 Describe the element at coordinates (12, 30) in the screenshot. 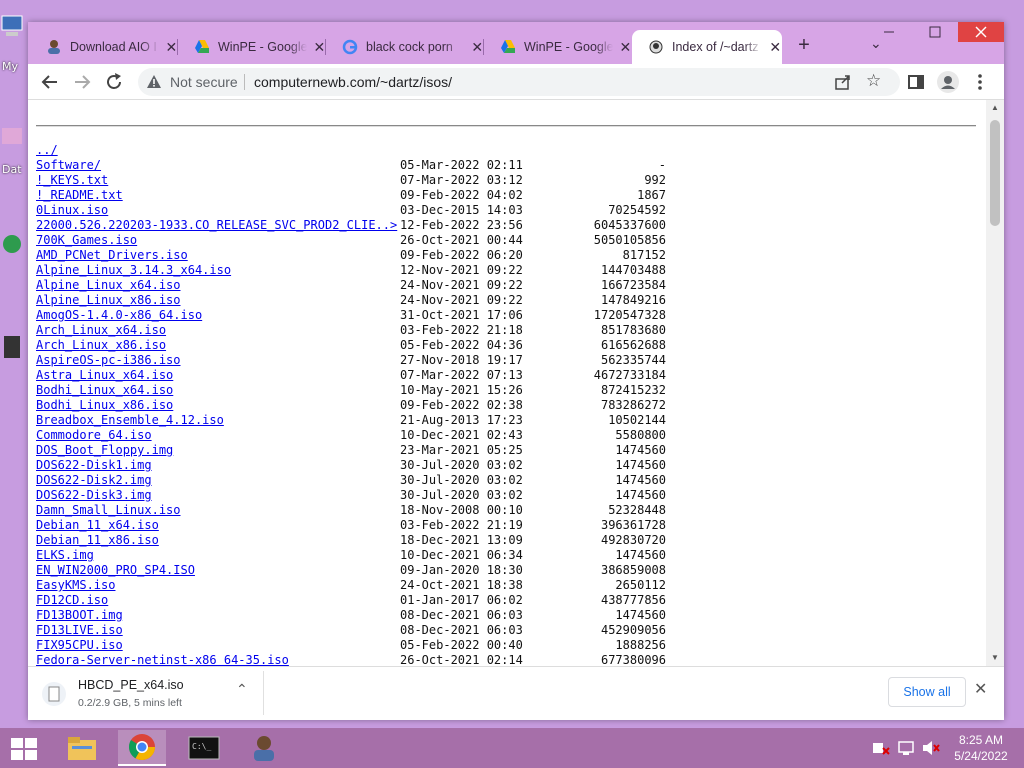

I see `desktop-icon-mycomputer` at that location.